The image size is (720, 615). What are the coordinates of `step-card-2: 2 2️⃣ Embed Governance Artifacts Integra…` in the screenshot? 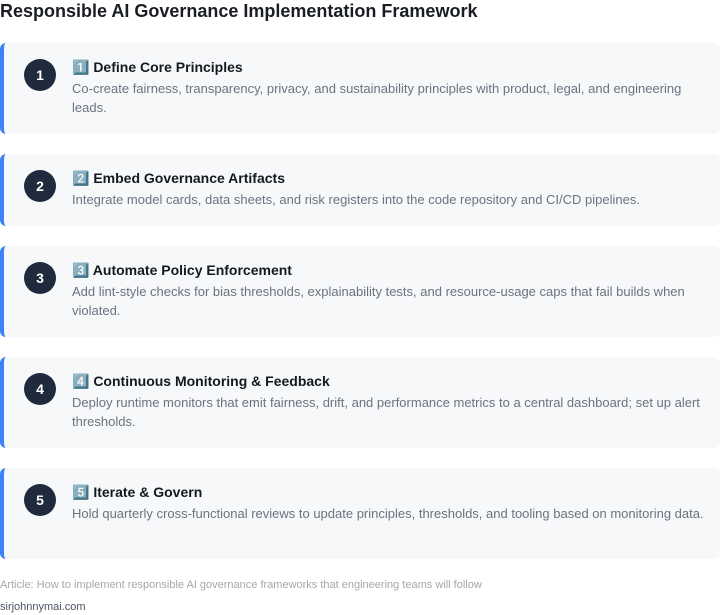 It's located at (360, 190).